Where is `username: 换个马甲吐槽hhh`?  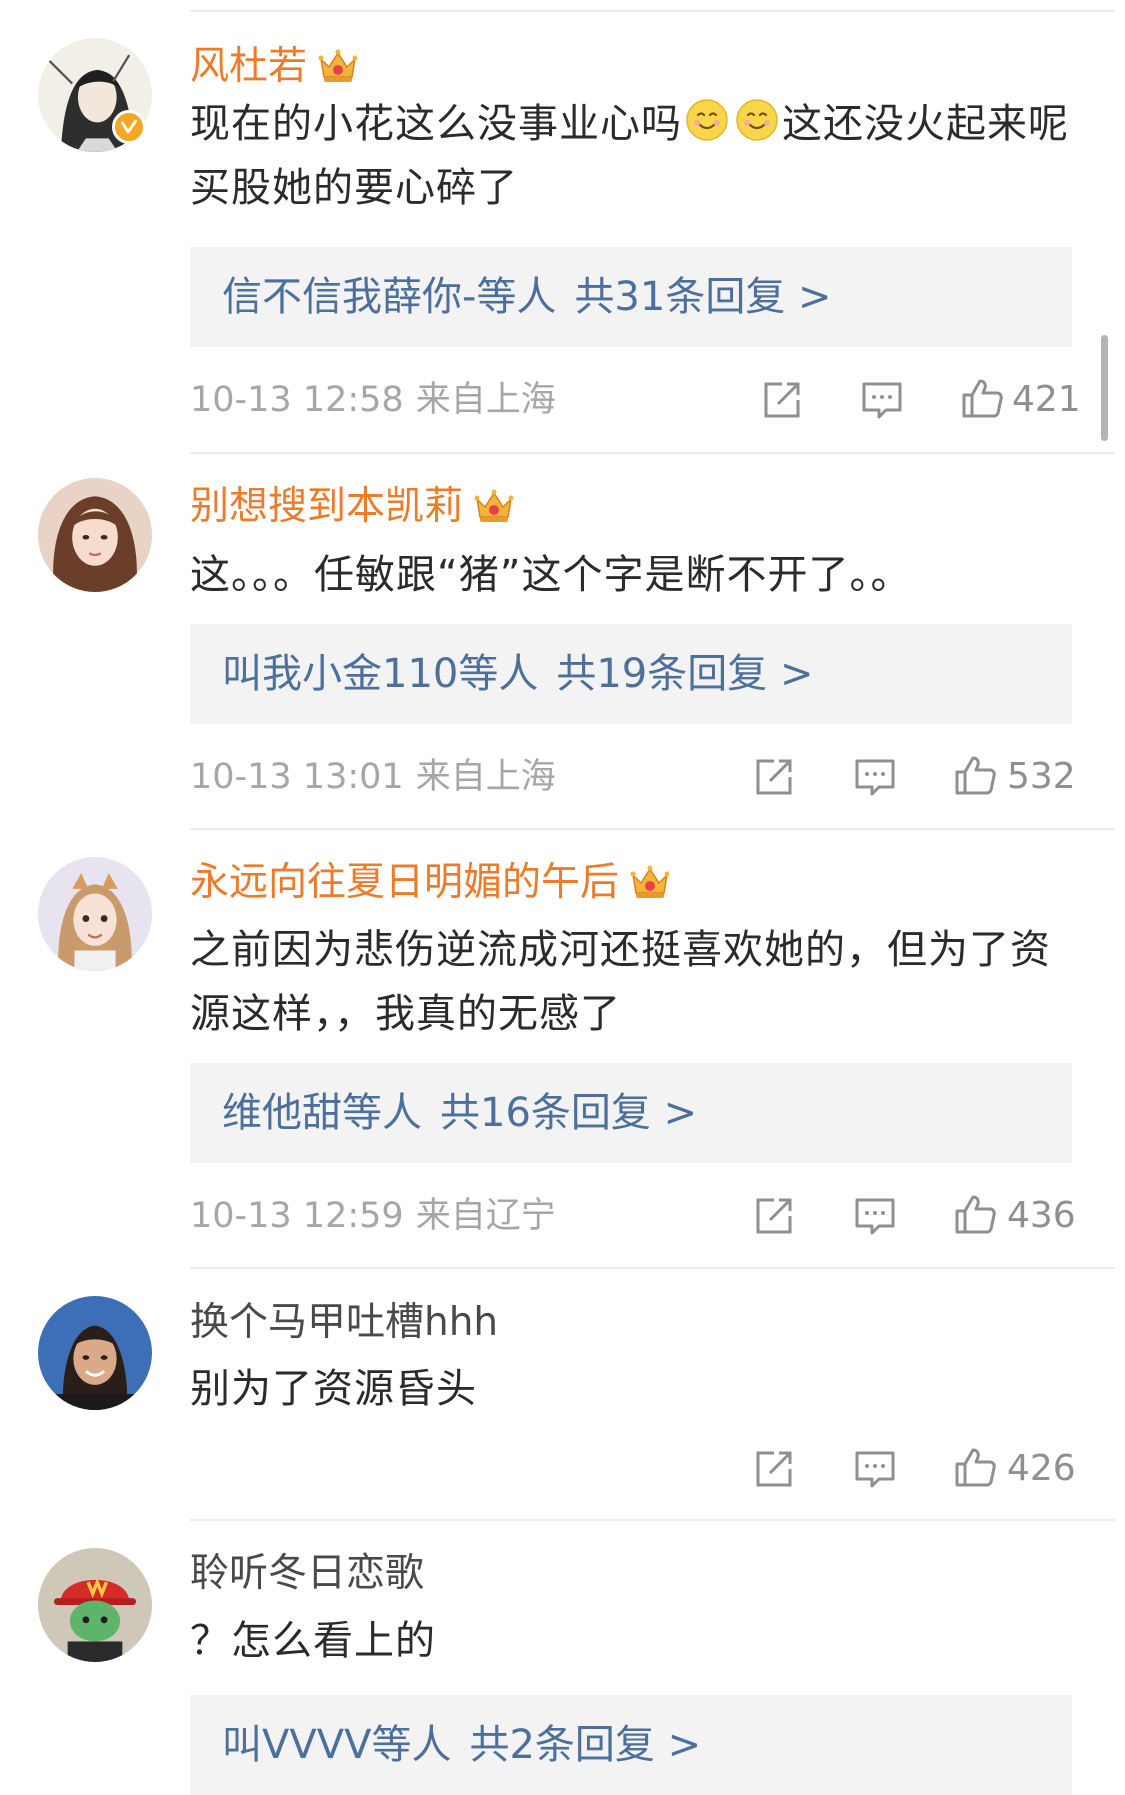
username: 换个马甲吐槽hhh is located at coordinates (344, 1323).